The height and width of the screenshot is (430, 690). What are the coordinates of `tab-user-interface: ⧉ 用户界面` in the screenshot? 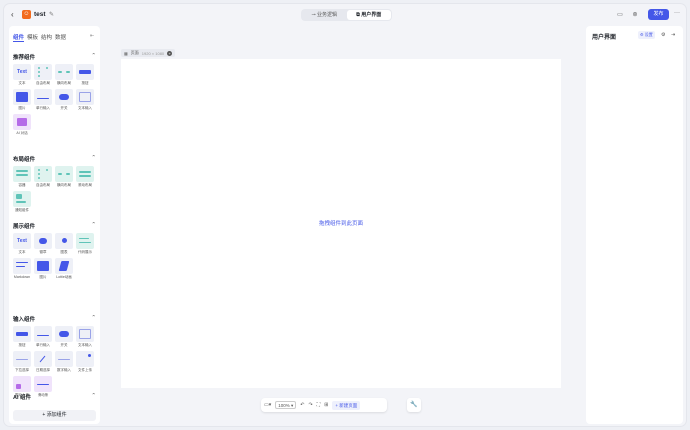 It's located at (368, 15).